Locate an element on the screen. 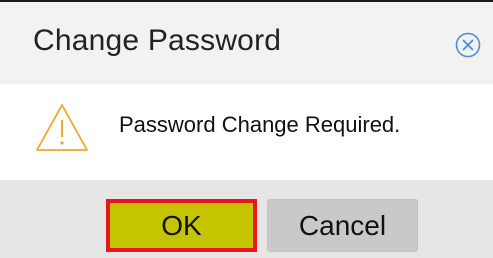 The width and height of the screenshot is (493, 258). close-icon is located at coordinates (468, 45).